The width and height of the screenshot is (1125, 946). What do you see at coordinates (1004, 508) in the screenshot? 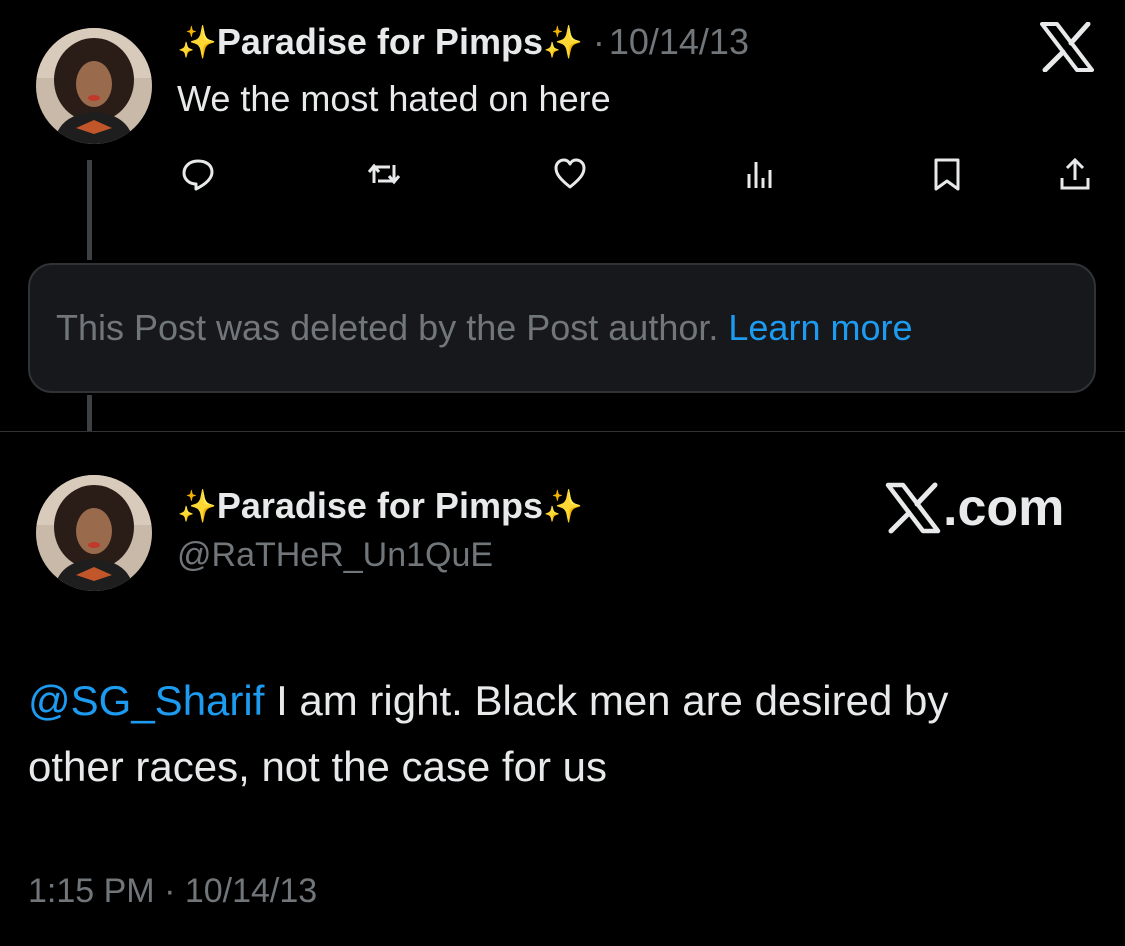
I see `brand-domain: .com` at bounding box center [1004, 508].